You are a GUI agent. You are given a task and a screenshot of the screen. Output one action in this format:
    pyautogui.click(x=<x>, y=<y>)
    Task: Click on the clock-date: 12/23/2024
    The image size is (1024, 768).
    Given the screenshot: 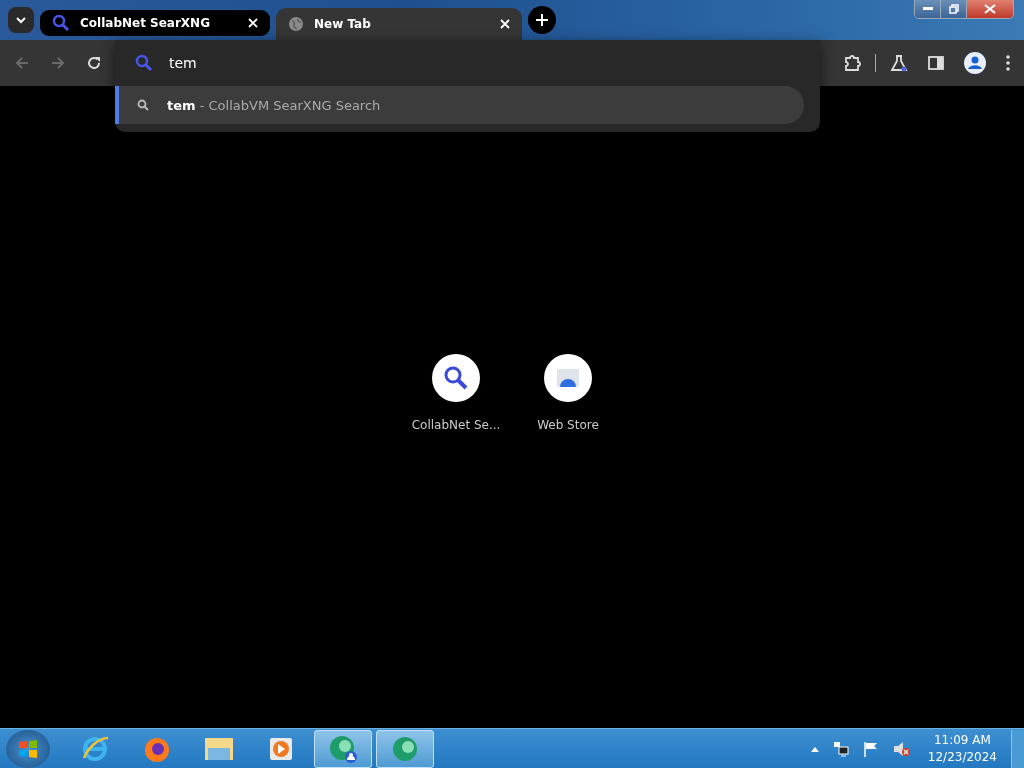 What is the action you would take?
    pyautogui.click(x=962, y=757)
    